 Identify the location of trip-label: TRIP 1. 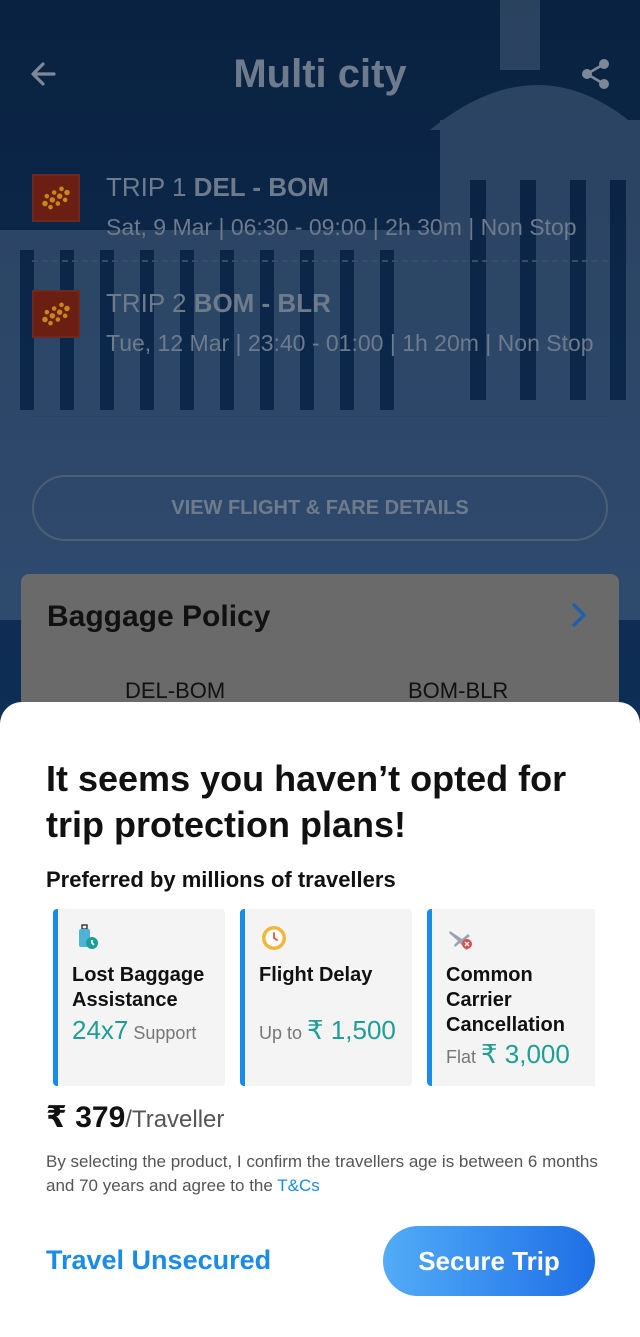
(146, 187).